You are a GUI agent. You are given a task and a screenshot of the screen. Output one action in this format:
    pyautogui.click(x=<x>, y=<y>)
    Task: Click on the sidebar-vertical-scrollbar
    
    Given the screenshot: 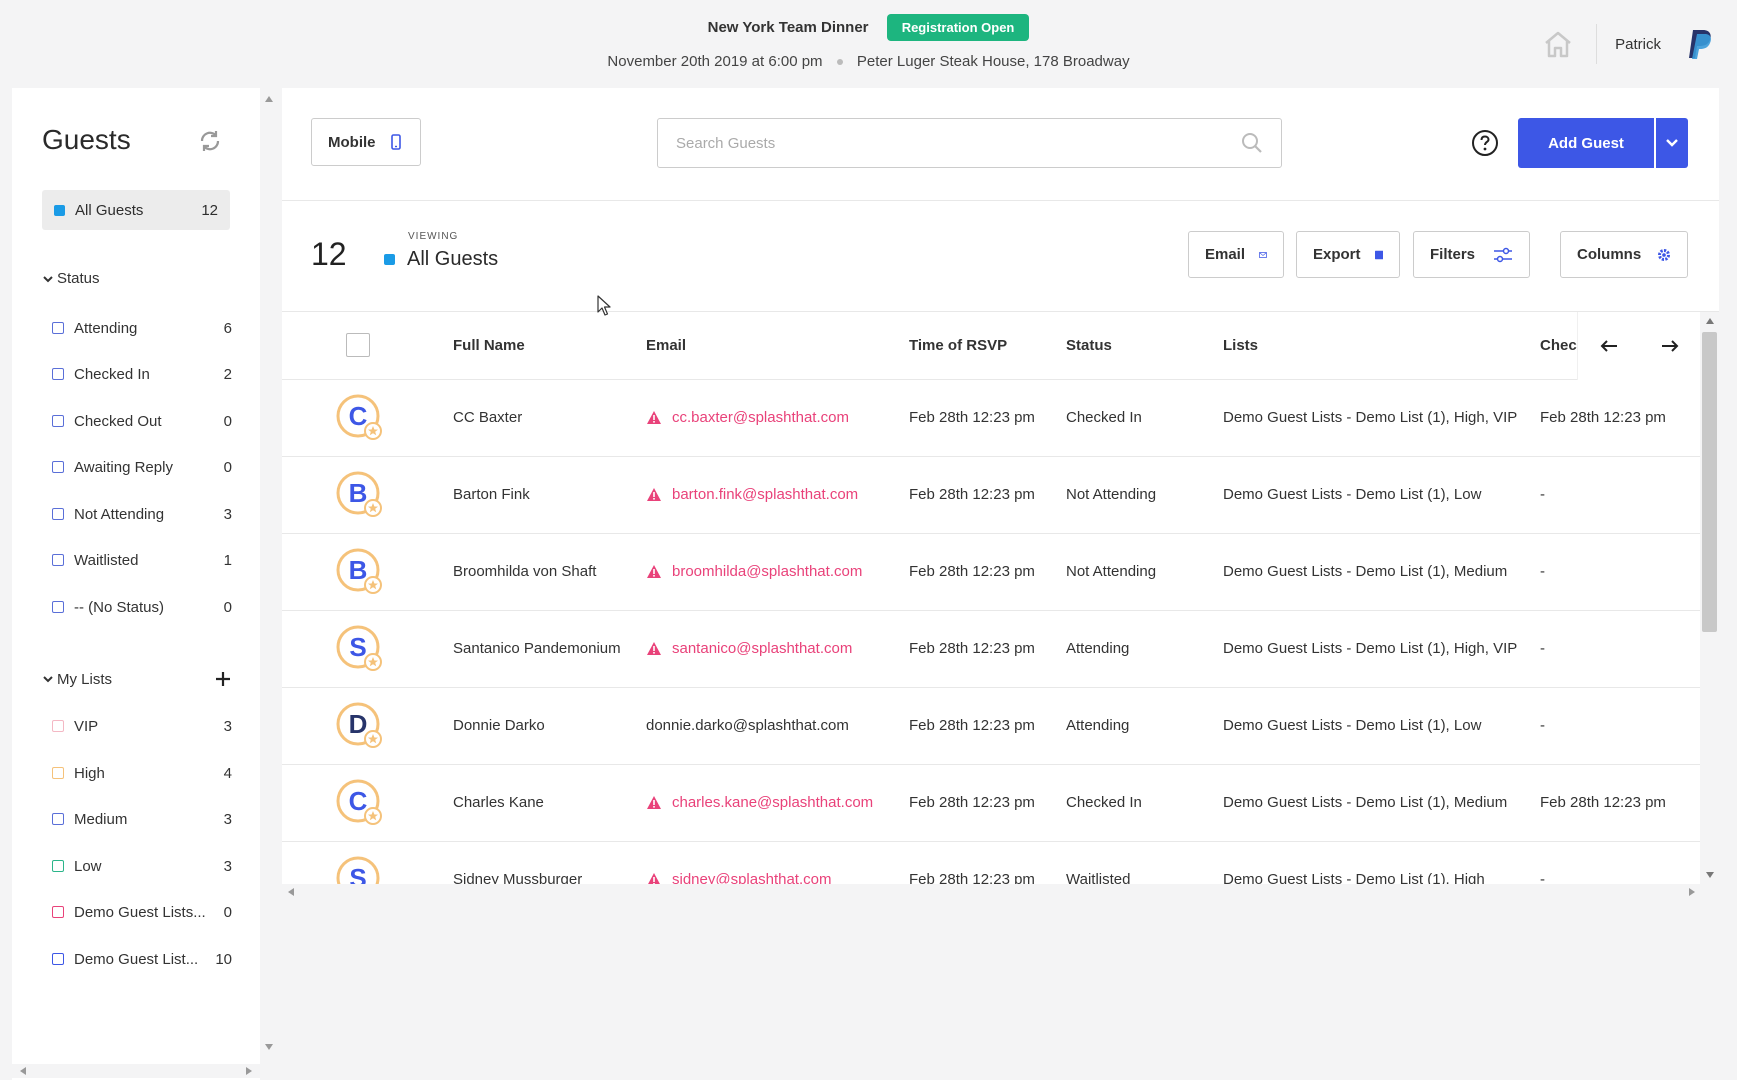 What is the action you would take?
    pyautogui.click(x=269, y=573)
    